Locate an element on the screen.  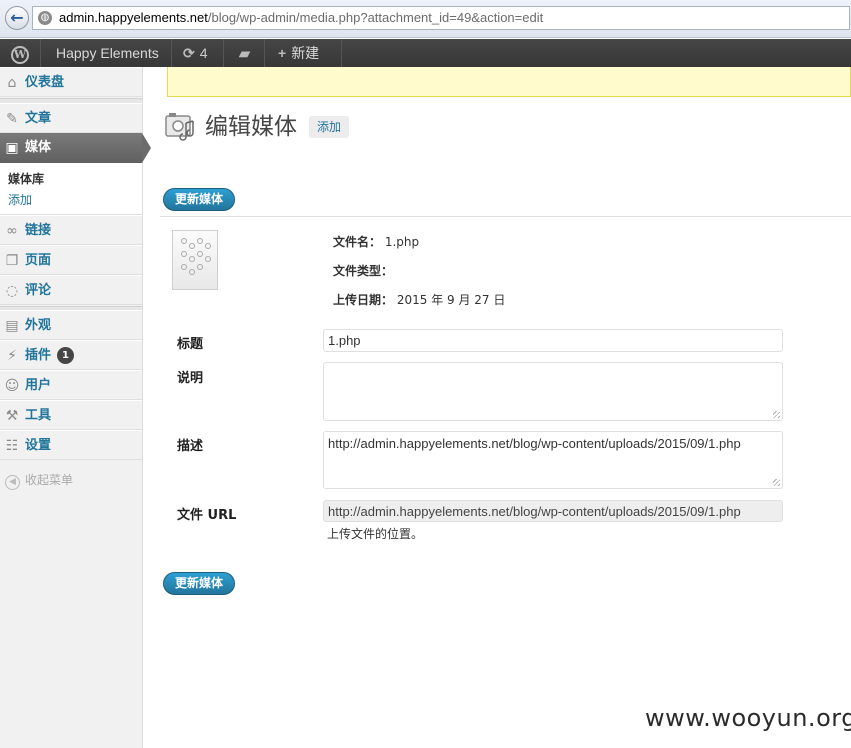
submenu-add: 添加 is located at coordinates (20, 200).